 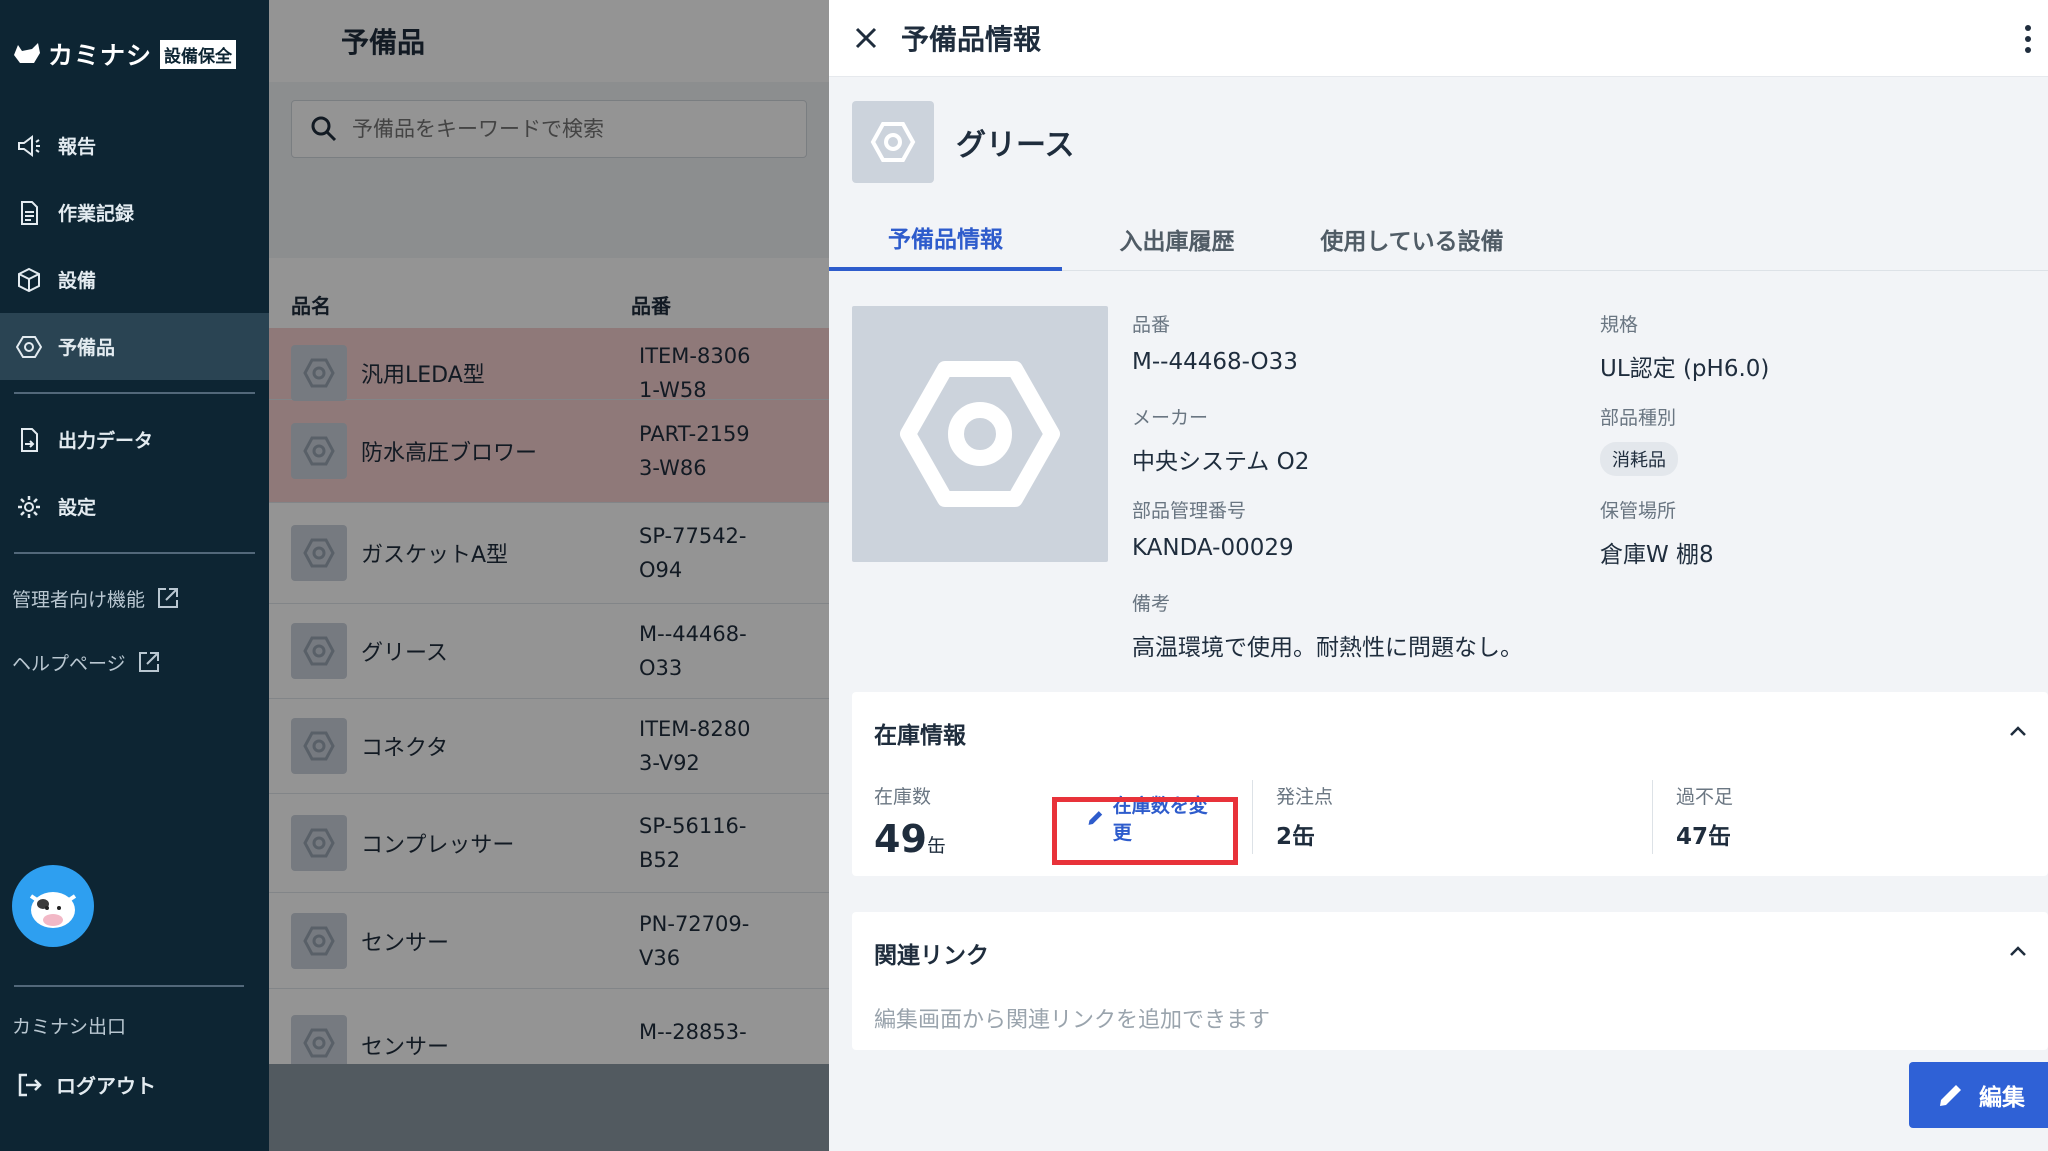 I want to click on export-file-icon, so click(x=29, y=439).